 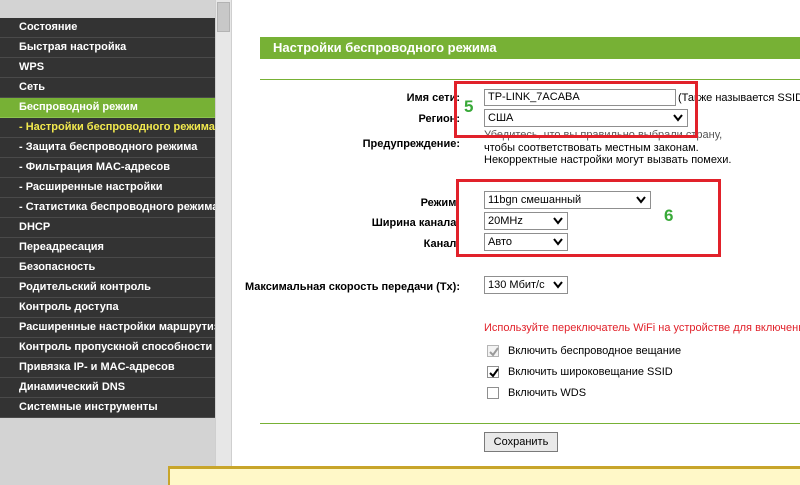 I want to click on tx-rate-label: Максимальная скорость передачи (Tx):, so click(x=352, y=287).